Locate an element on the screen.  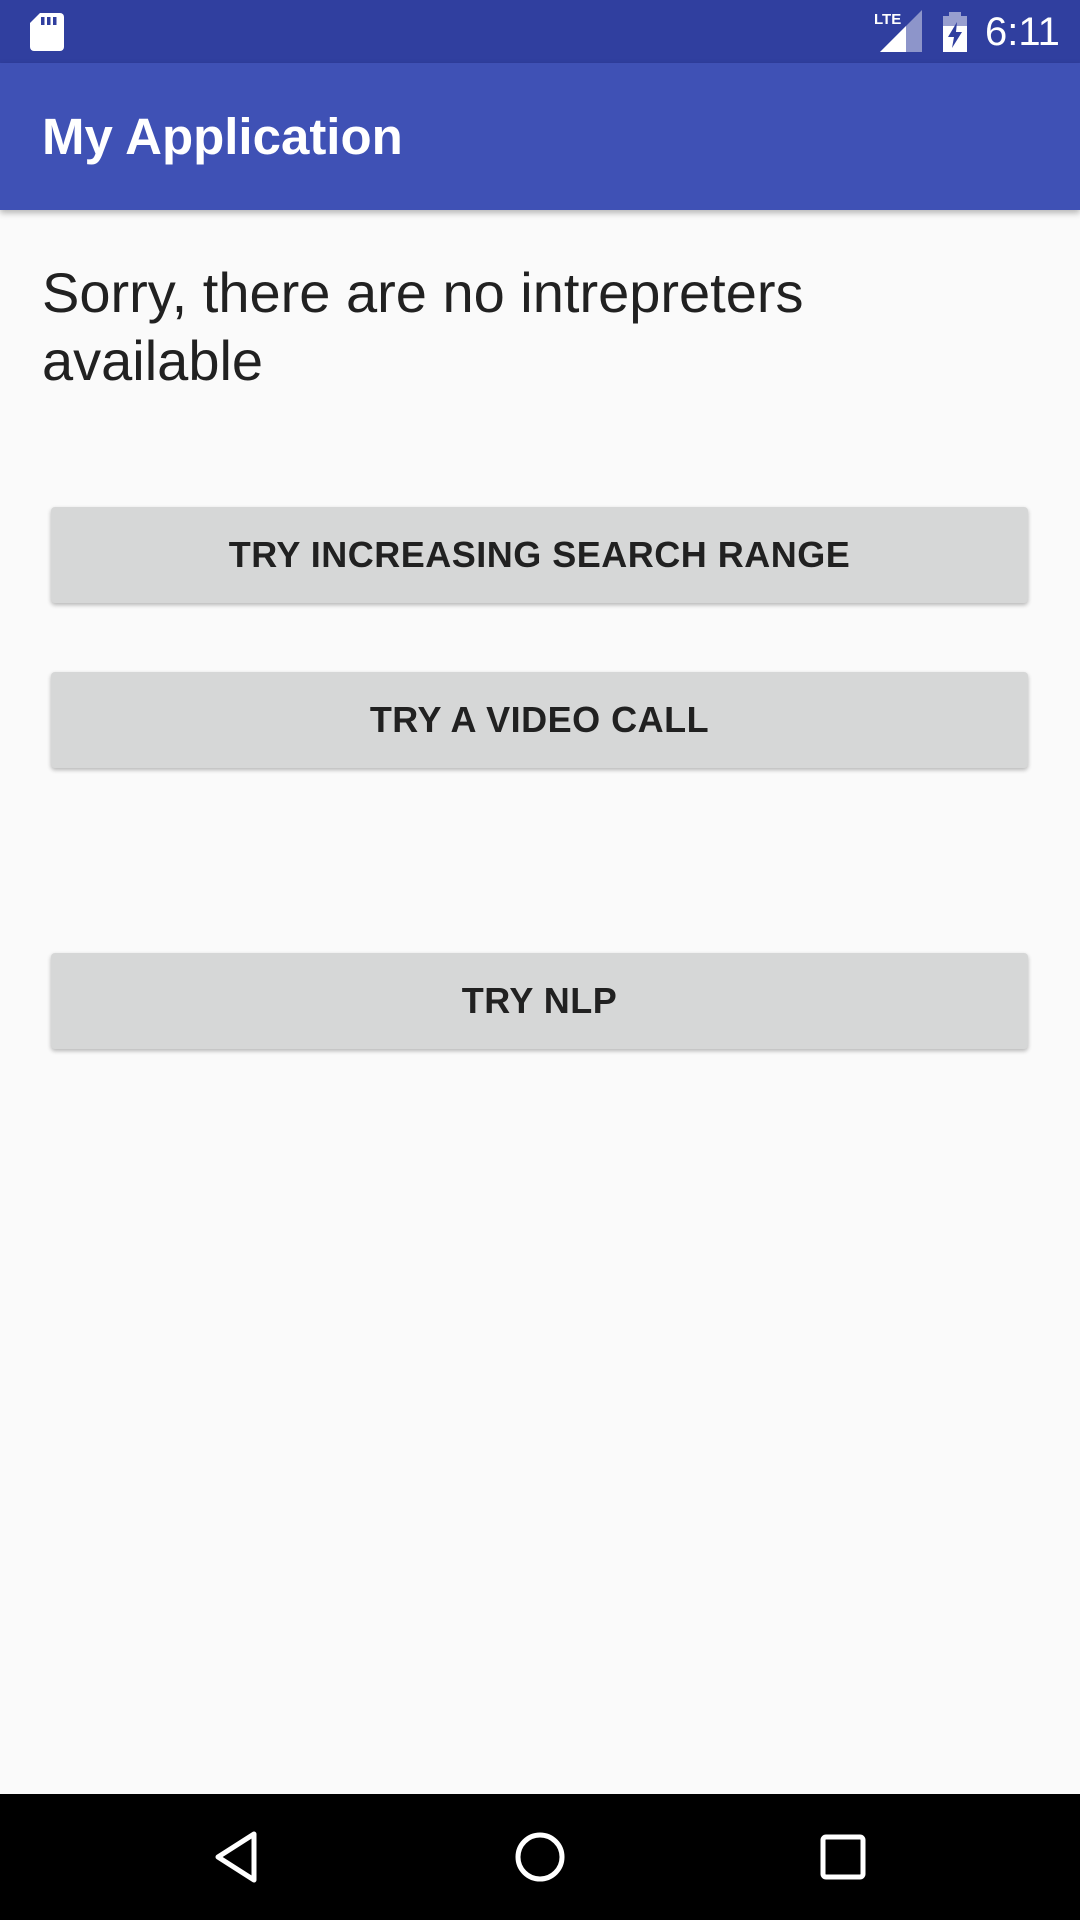
lte-label: LTE is located at coordinates (887, 19).